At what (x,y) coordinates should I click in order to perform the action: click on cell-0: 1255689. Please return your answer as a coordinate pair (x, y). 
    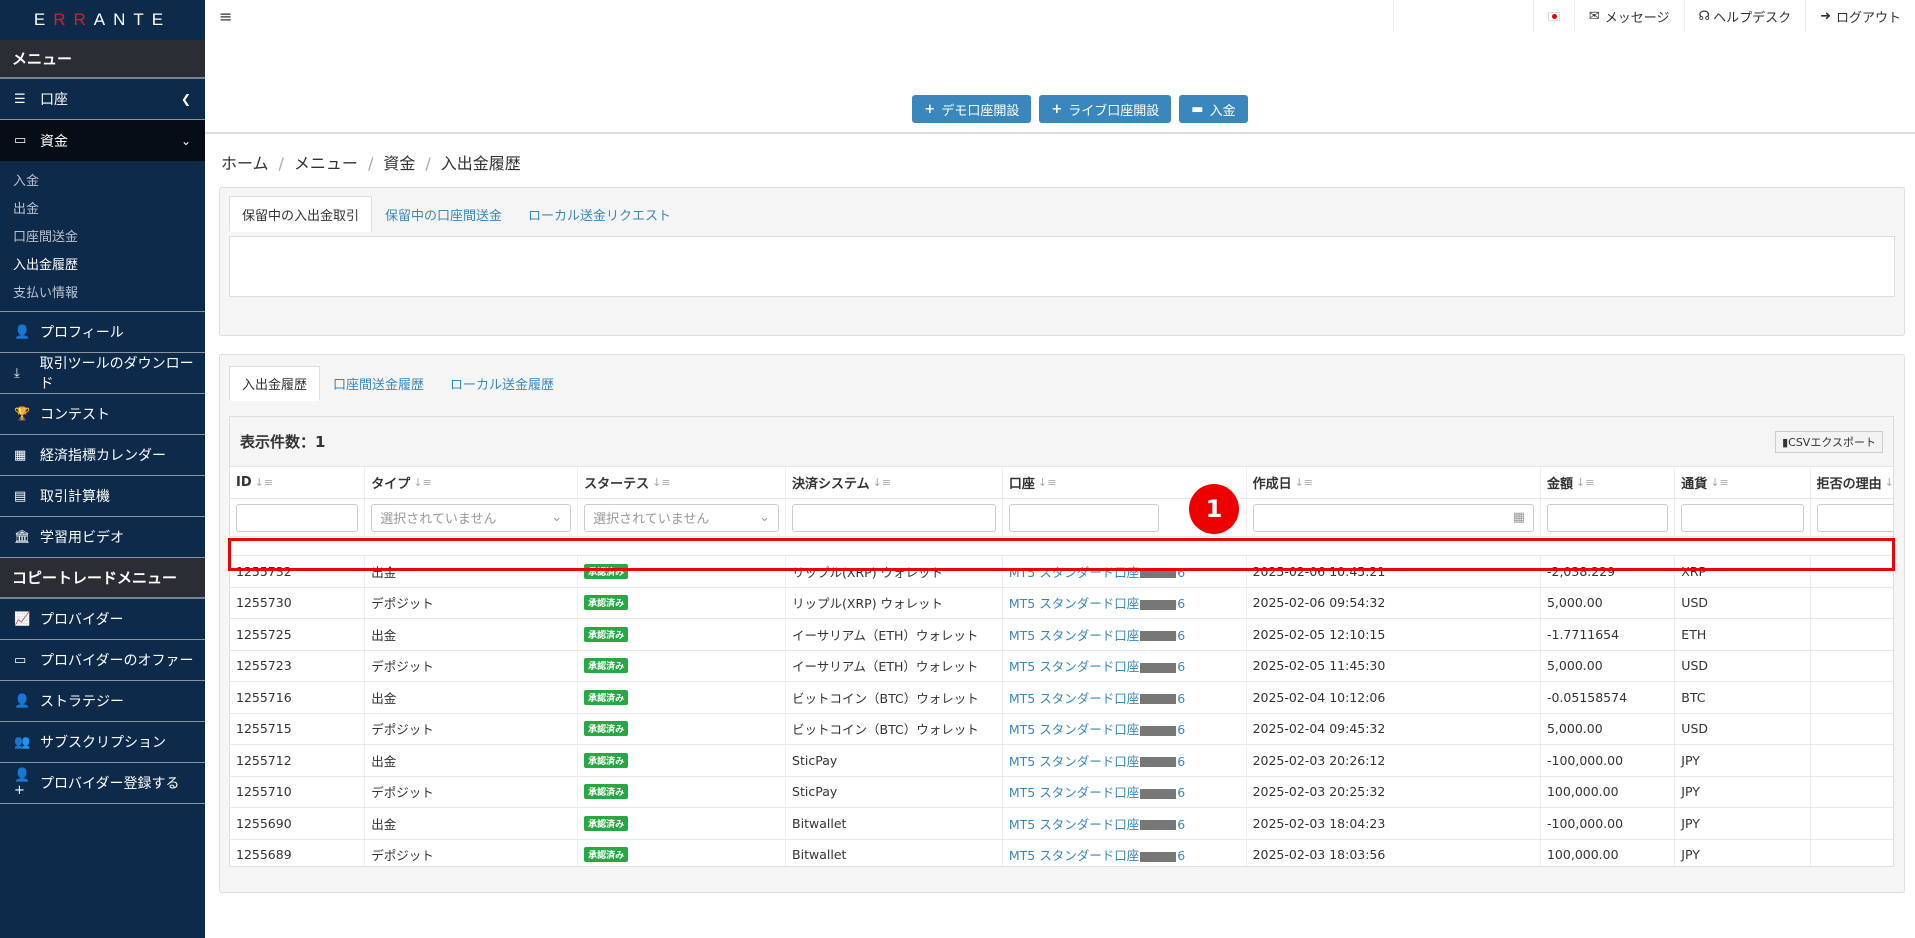
    Looking at the image, I should click on (298, 852).